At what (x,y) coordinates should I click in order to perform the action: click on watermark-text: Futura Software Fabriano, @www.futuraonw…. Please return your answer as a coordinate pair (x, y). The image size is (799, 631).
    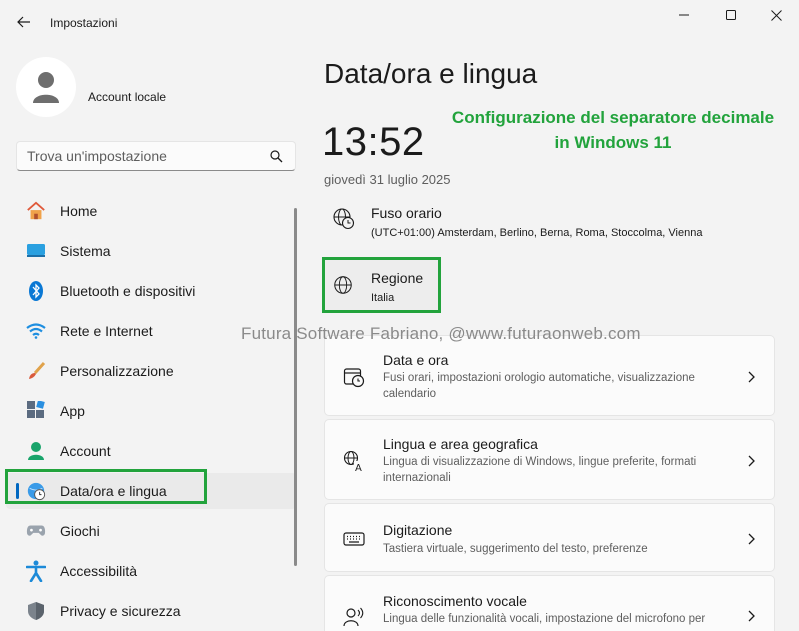
    Looking at the image, I should click on (441, 333).